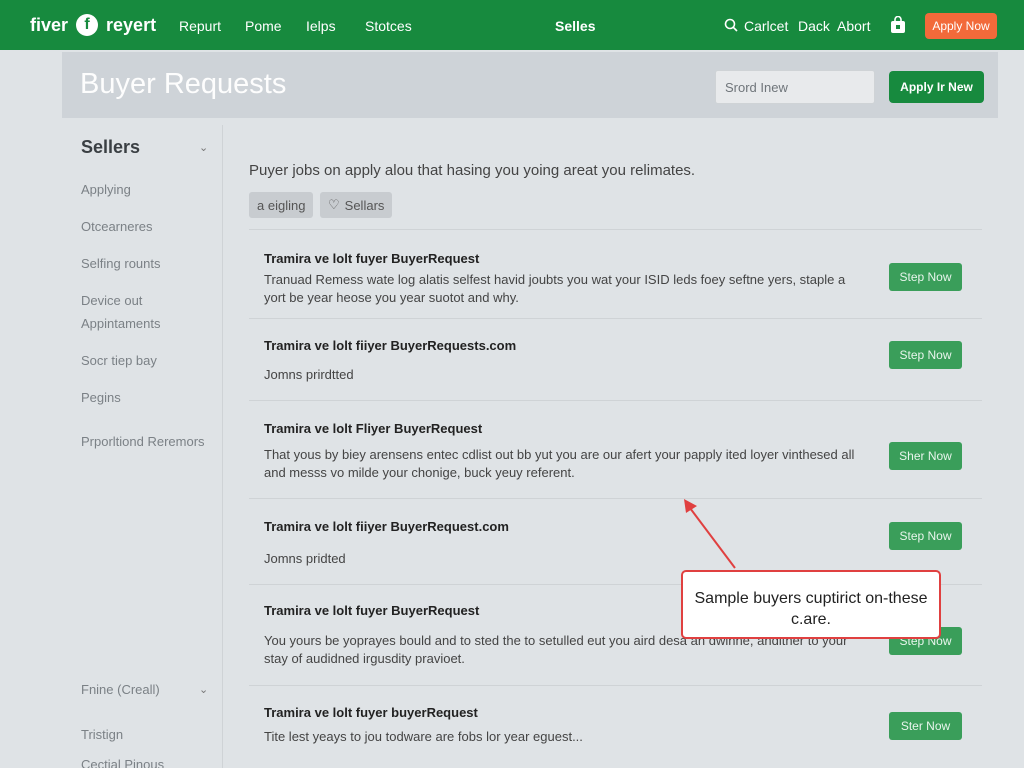  Describe the element at coordinates (811, 604) in the screenshot. I see `callout-tooltip: Sample buyers cuptirict on-these c.are.` at that location.